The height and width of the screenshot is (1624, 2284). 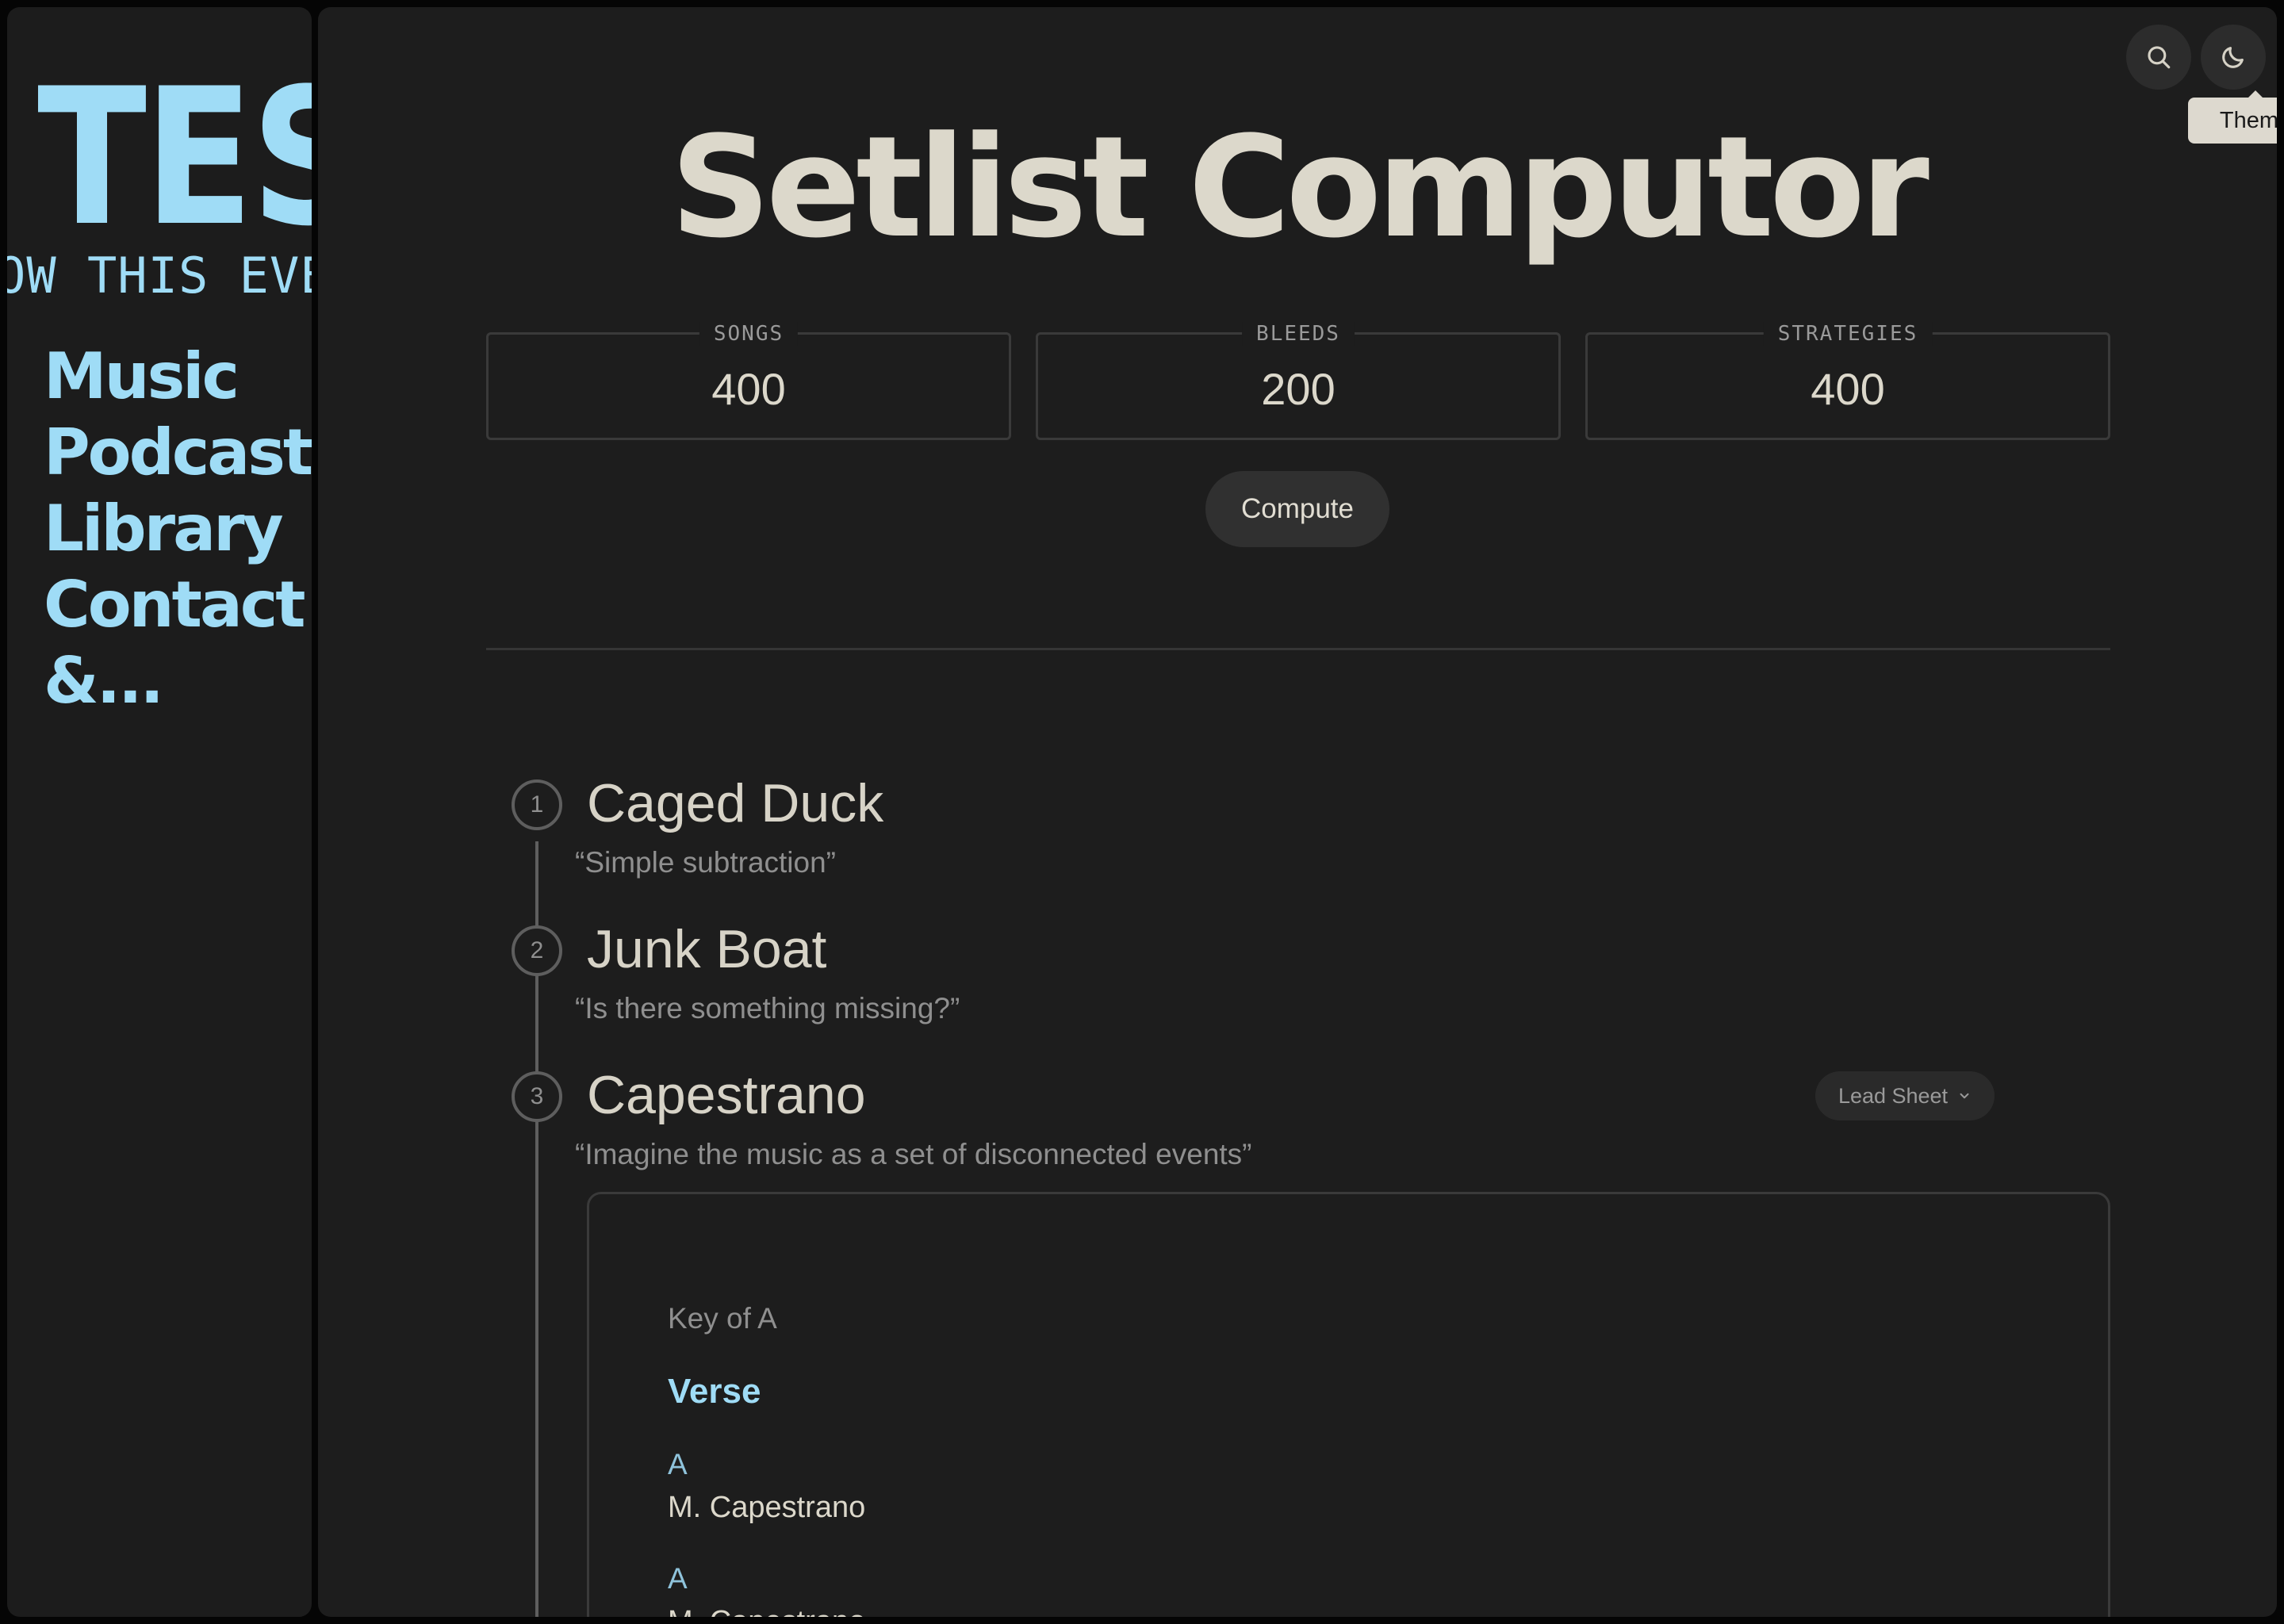 I want to click on chevron-down-icon, so click(x=1964, y=1096).